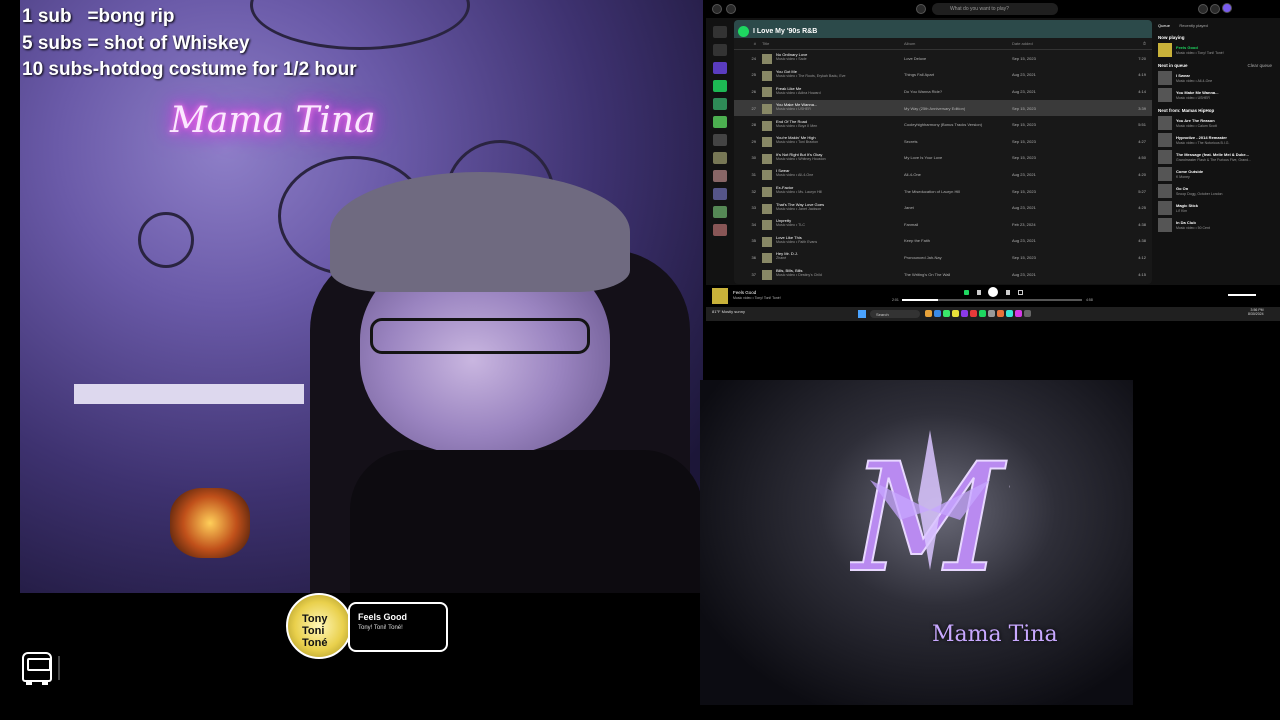 The image size is (1280, 720). Describe the element at coordinates (1186, 110) in the screenshot. I see `next-from-label: Next from: Mamas HipHop` at that location.